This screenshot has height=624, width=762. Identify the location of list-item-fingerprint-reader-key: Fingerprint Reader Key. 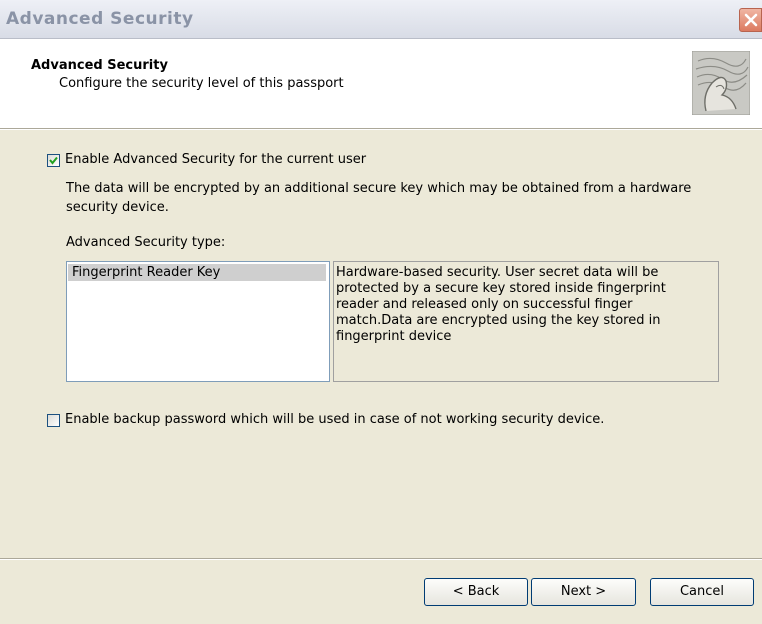
(197, 272).